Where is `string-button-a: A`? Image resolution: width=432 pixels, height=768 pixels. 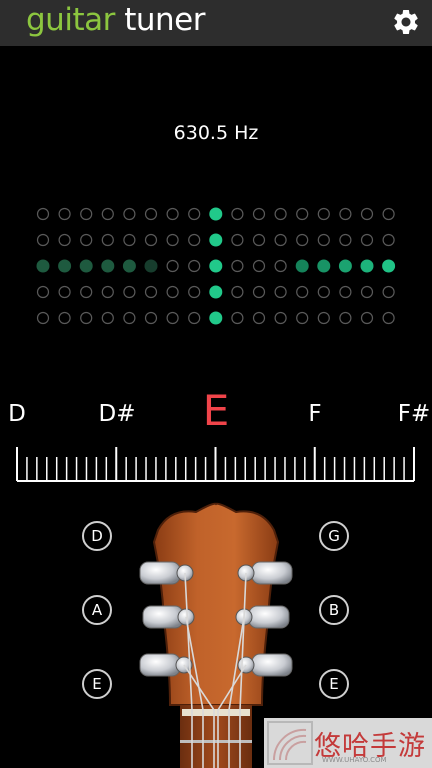 string-button-a: A is located at coordinates (97, 610).